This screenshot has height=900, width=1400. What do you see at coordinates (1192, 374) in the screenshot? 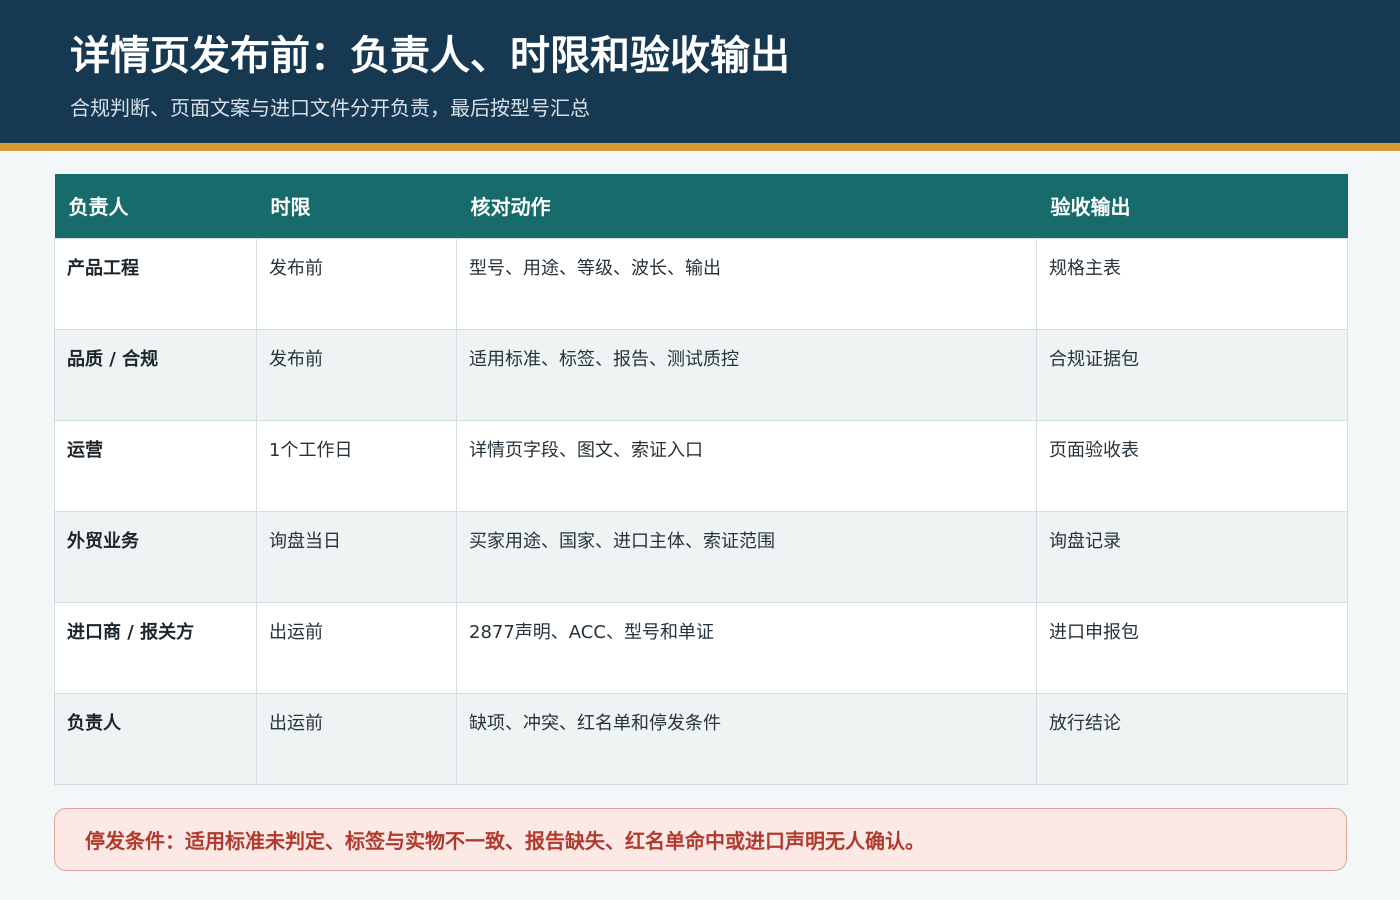
I see `cell-output: 合规证据包` at bounding box center [1192, 374].